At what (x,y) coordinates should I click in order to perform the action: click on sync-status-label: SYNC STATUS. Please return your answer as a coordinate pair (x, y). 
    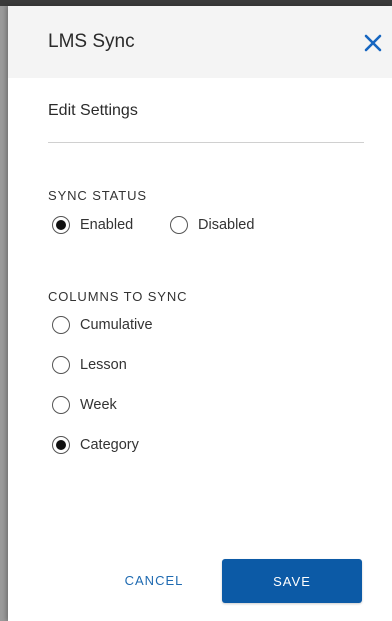
    Looking at the image, I should click on (97, 195).